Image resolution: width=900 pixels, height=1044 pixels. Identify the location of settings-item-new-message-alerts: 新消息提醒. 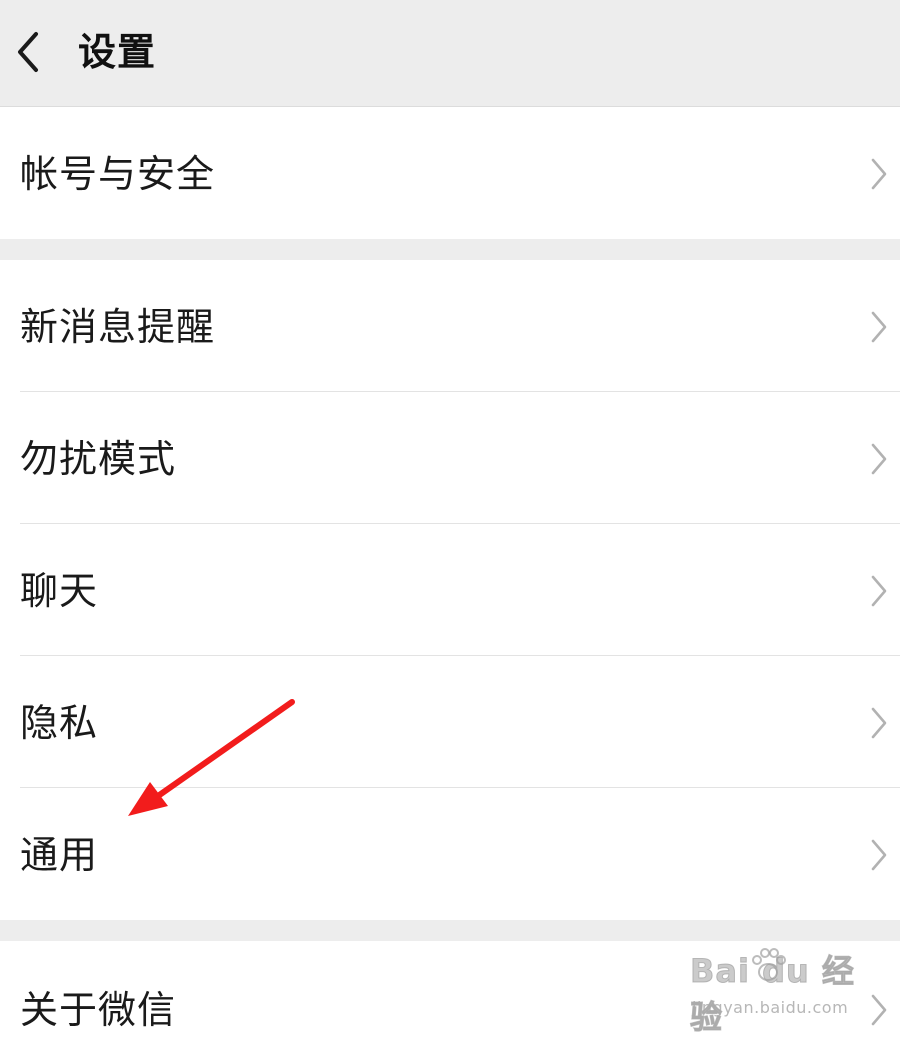
(450, 326).